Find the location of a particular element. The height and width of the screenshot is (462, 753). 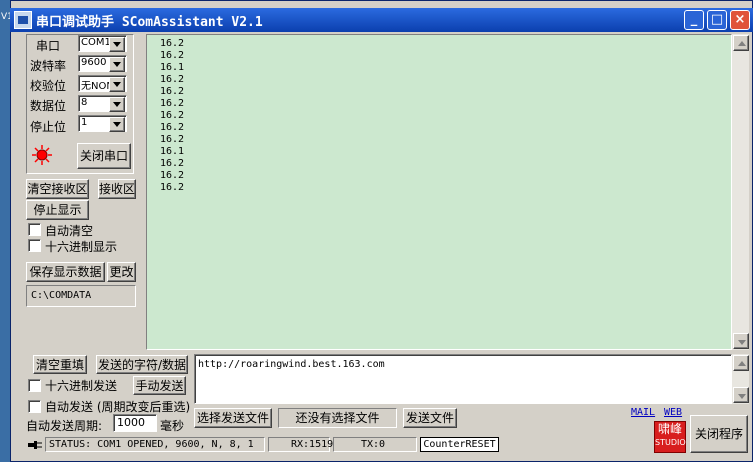

stopbits-value: 1 is located at coordinates (84, 122).